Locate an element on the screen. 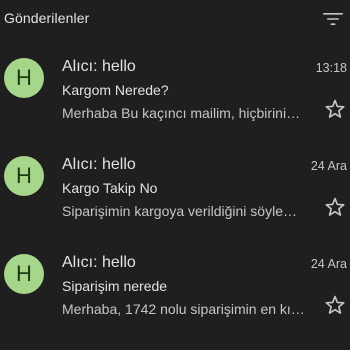 The image size is (350, 350). mail-subject: Kargom Nerede? is located at coordinates (115, 90).